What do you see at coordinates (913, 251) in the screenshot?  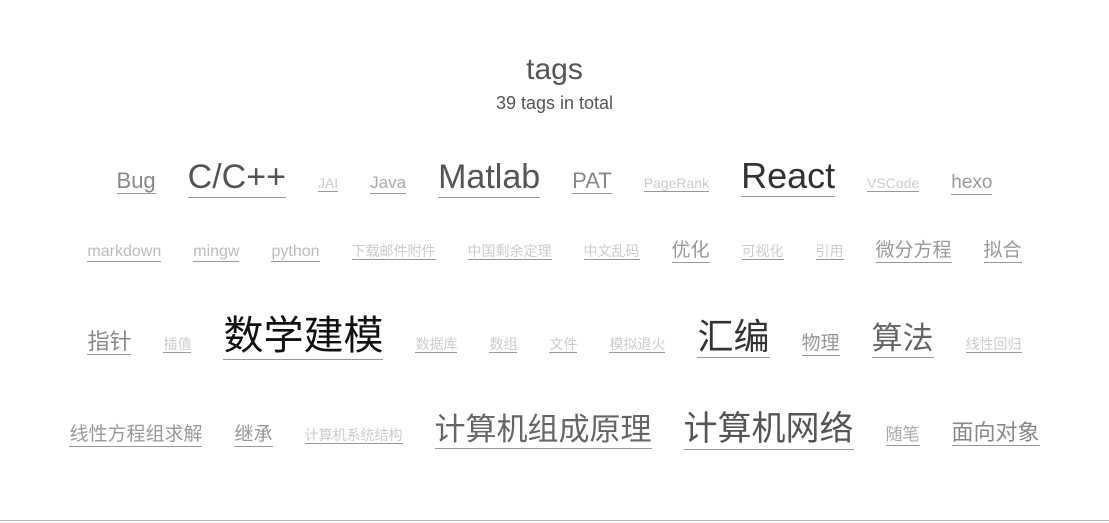 I see `tag-link: 微分方程` at bounding box center [913, 251].